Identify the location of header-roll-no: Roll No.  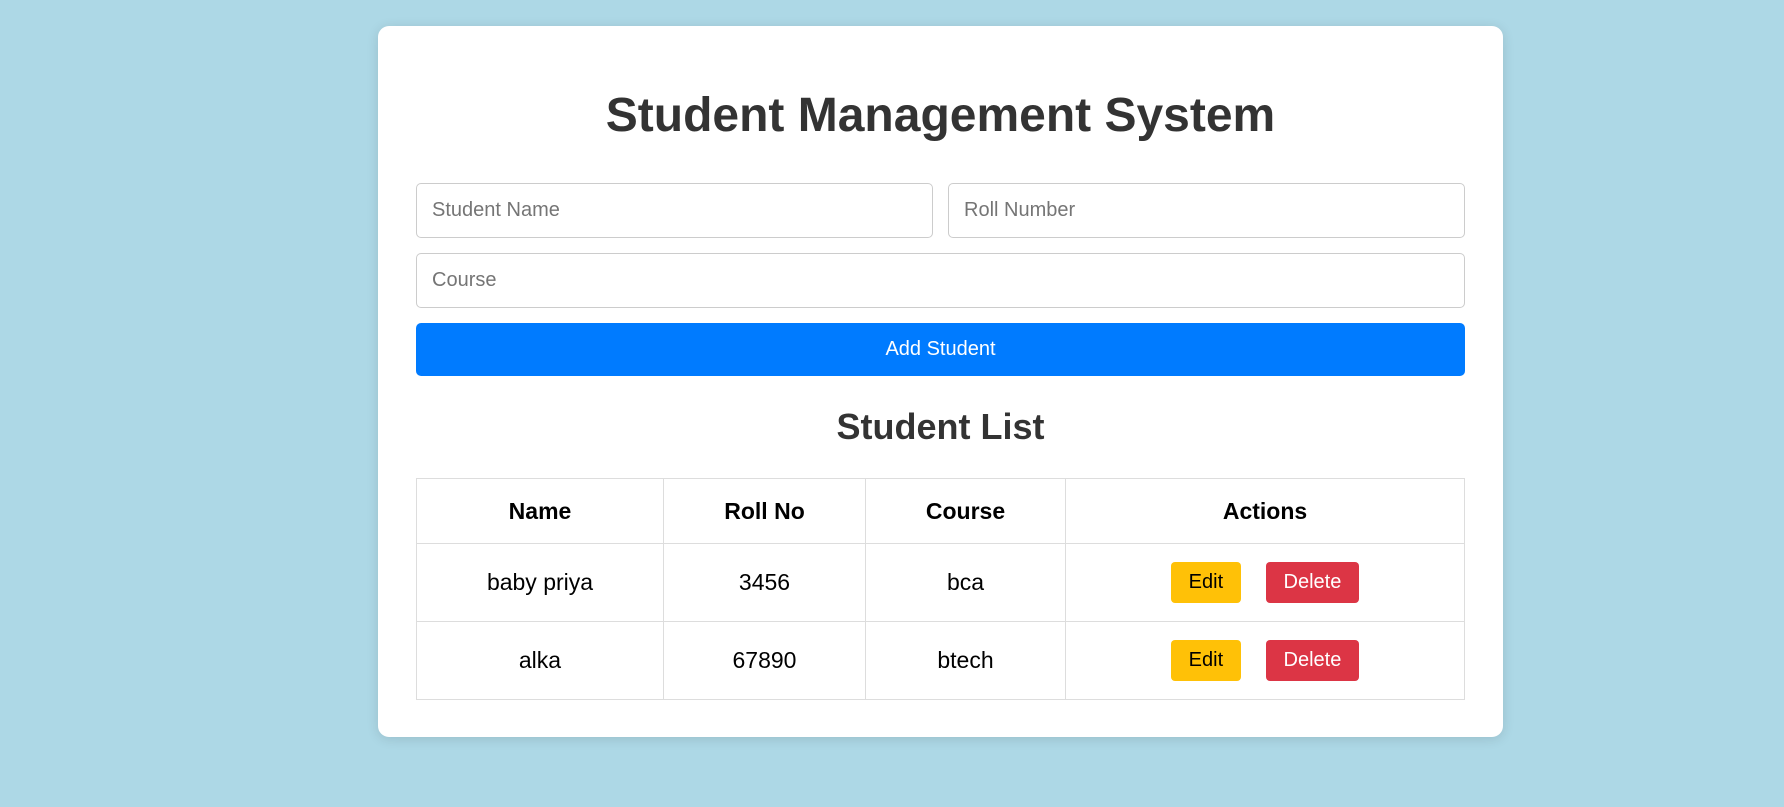
(764, 511).